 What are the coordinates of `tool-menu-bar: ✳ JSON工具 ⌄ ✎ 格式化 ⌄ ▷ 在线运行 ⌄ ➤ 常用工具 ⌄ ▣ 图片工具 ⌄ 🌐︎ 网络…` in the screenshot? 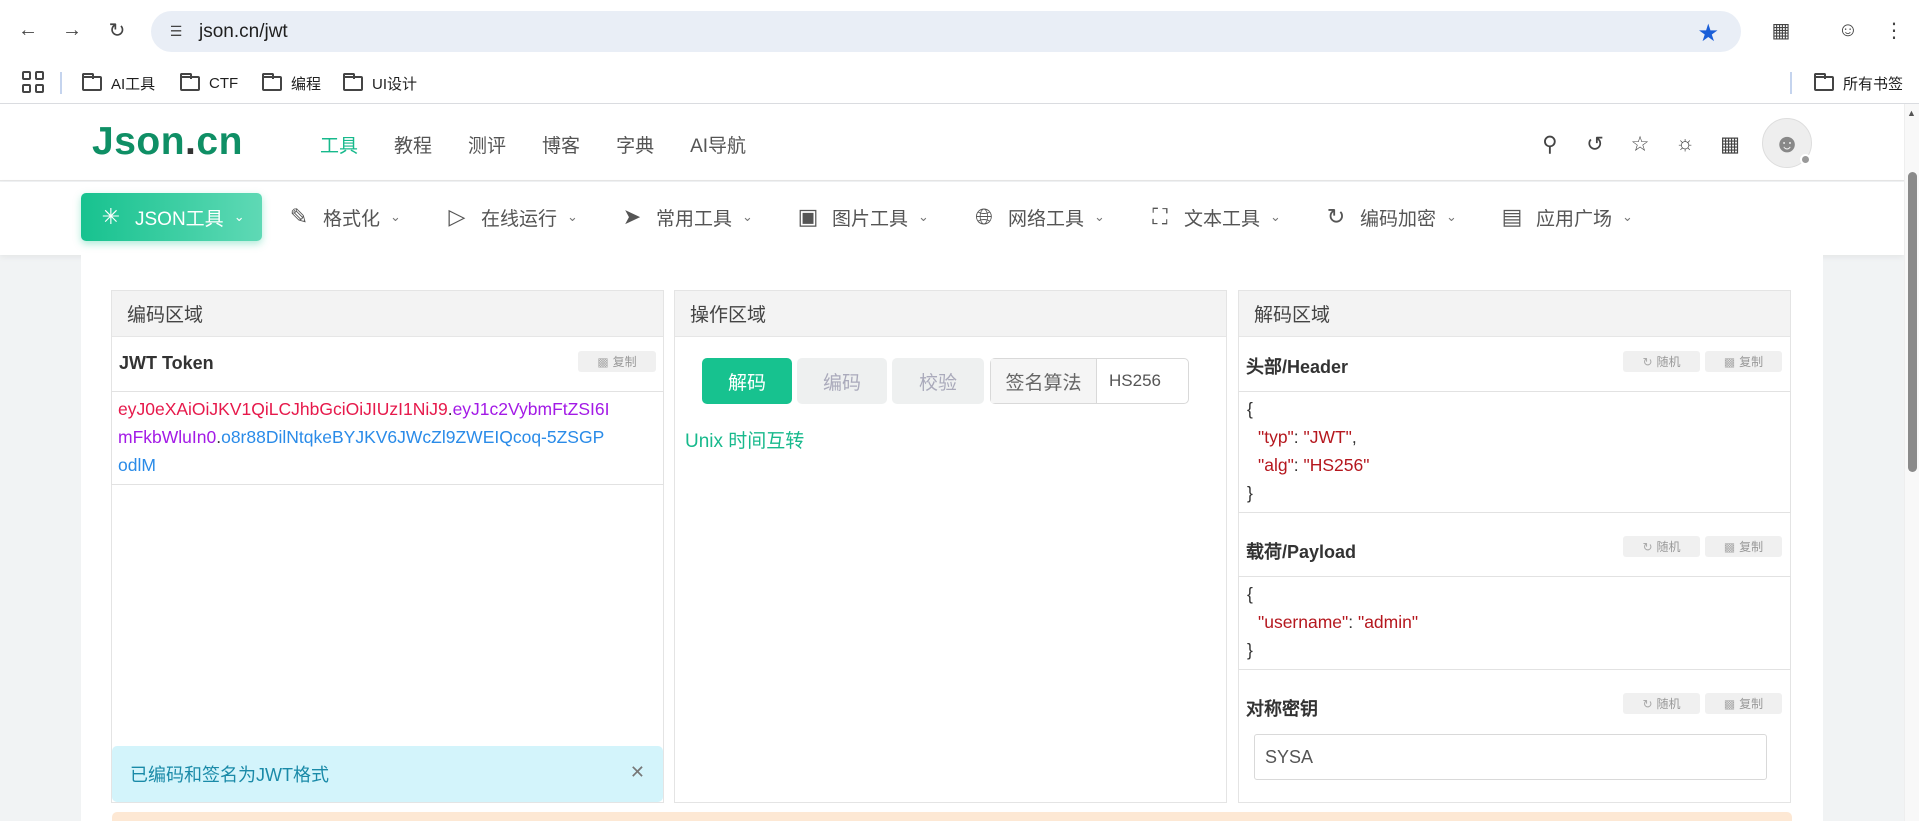 It's located at (952, 218).